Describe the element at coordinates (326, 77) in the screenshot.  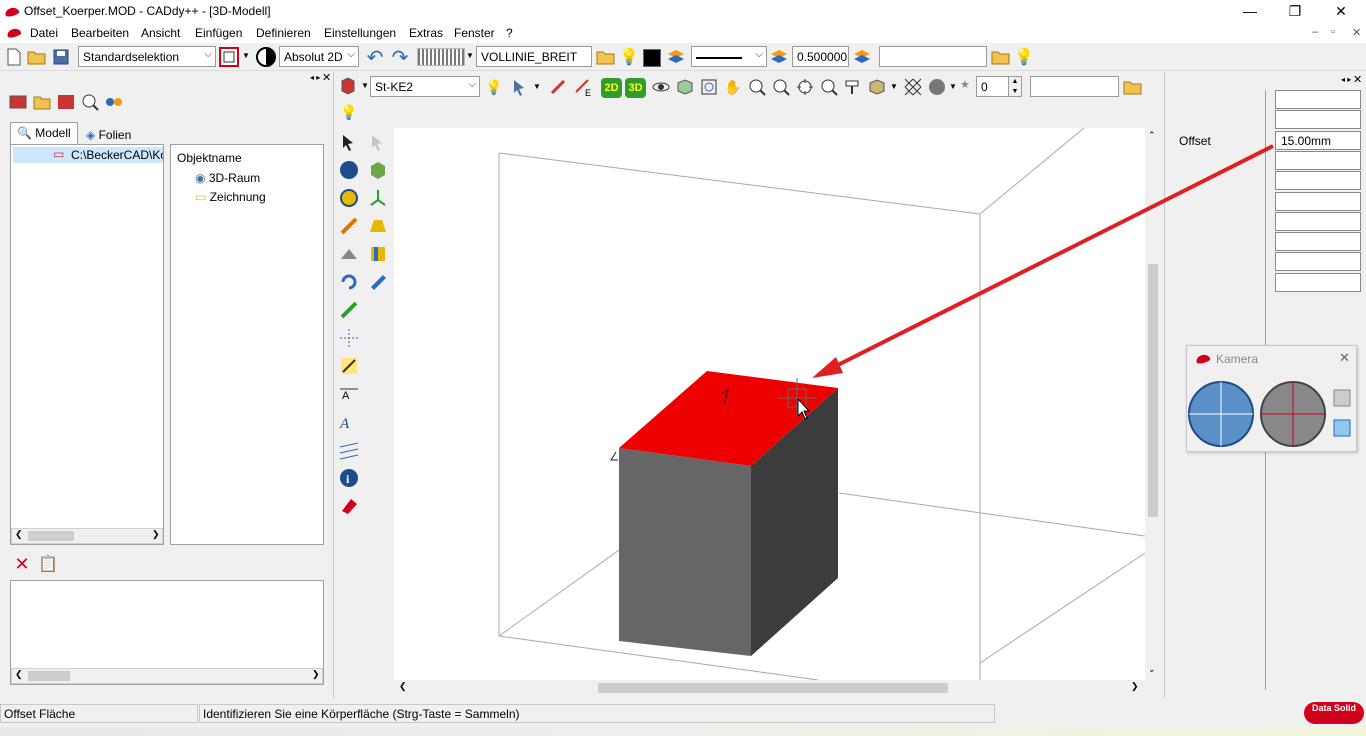
I see `panel-close-icon: ✕` at that location.